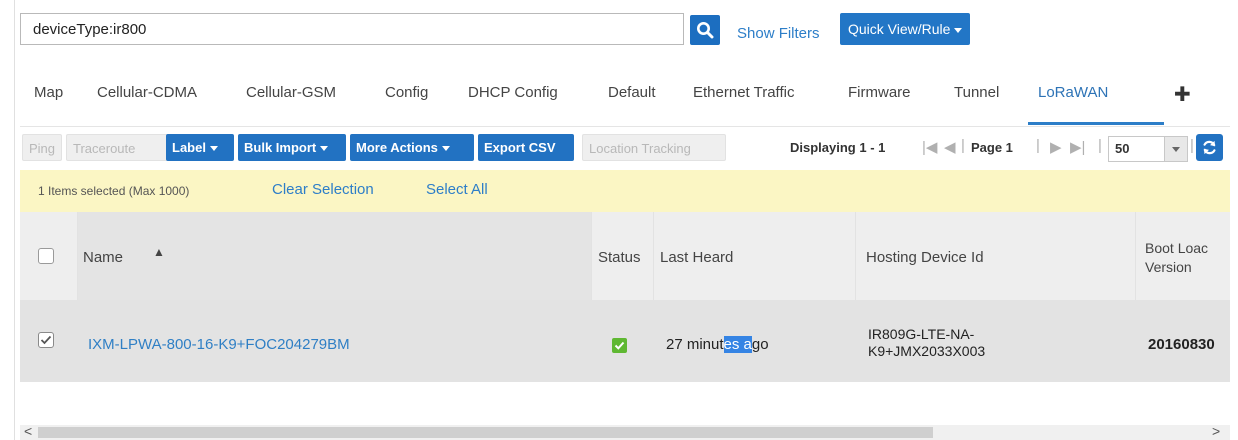  I want to click on last-page-icon: ▶|, so click(1077, 147).